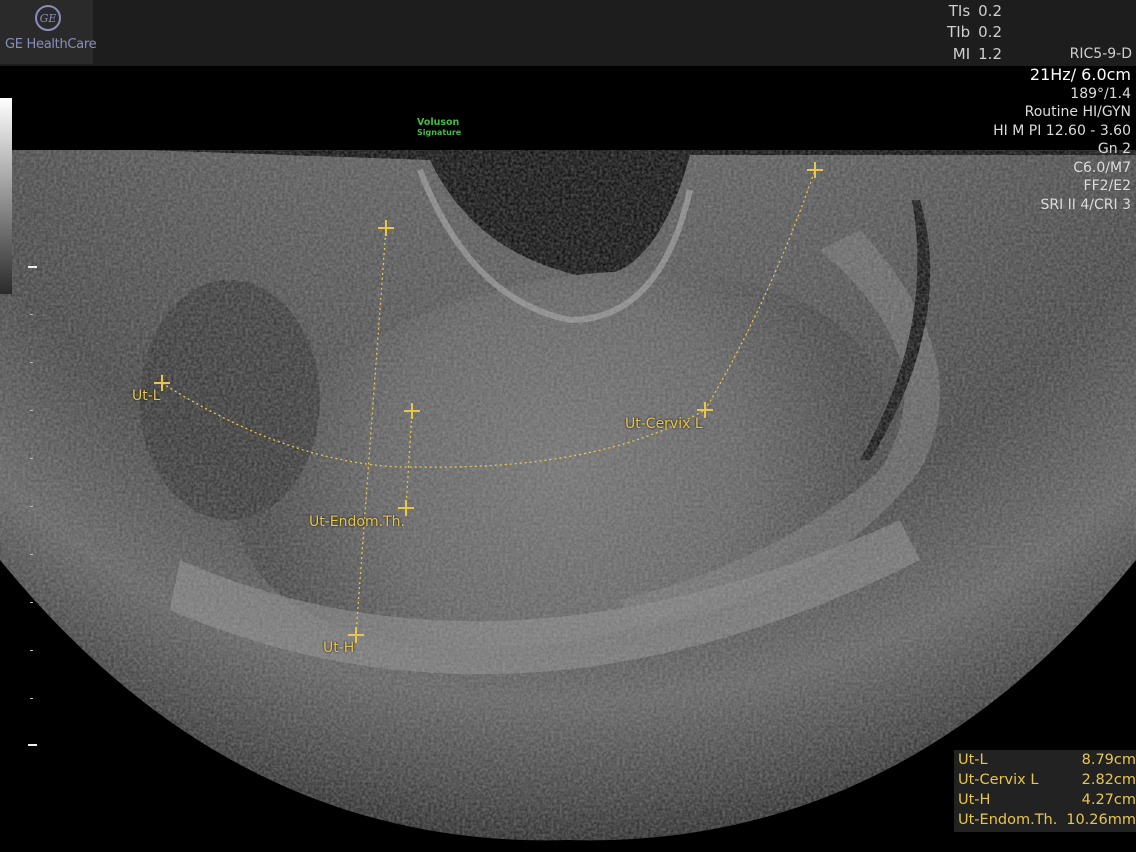  I want to click on map-setting: C6.0/M7, so click(1102, 167).